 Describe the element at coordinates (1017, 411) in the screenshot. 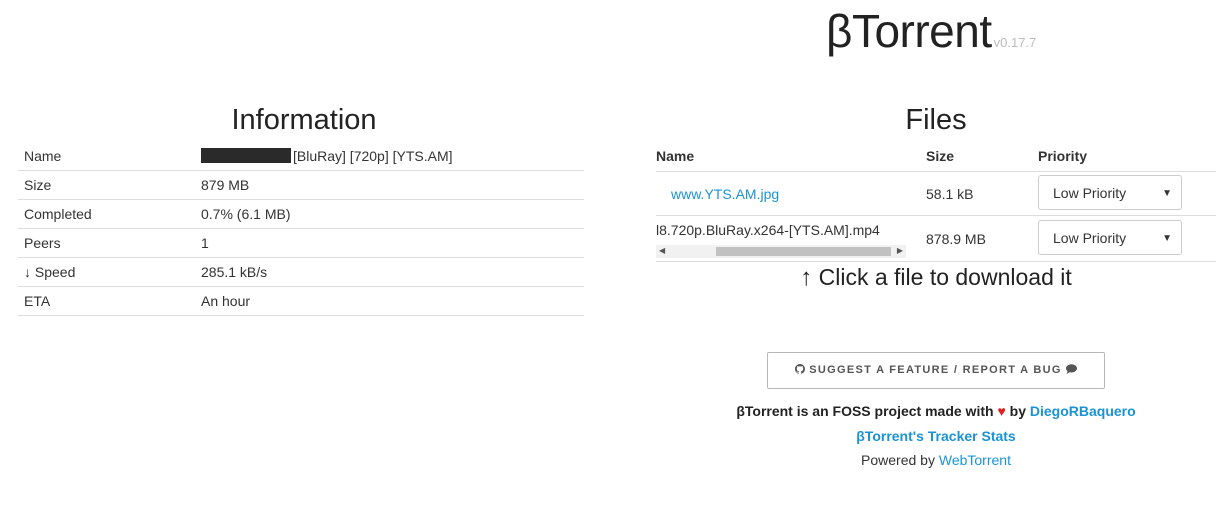

I see `credits-by: by` at that location.